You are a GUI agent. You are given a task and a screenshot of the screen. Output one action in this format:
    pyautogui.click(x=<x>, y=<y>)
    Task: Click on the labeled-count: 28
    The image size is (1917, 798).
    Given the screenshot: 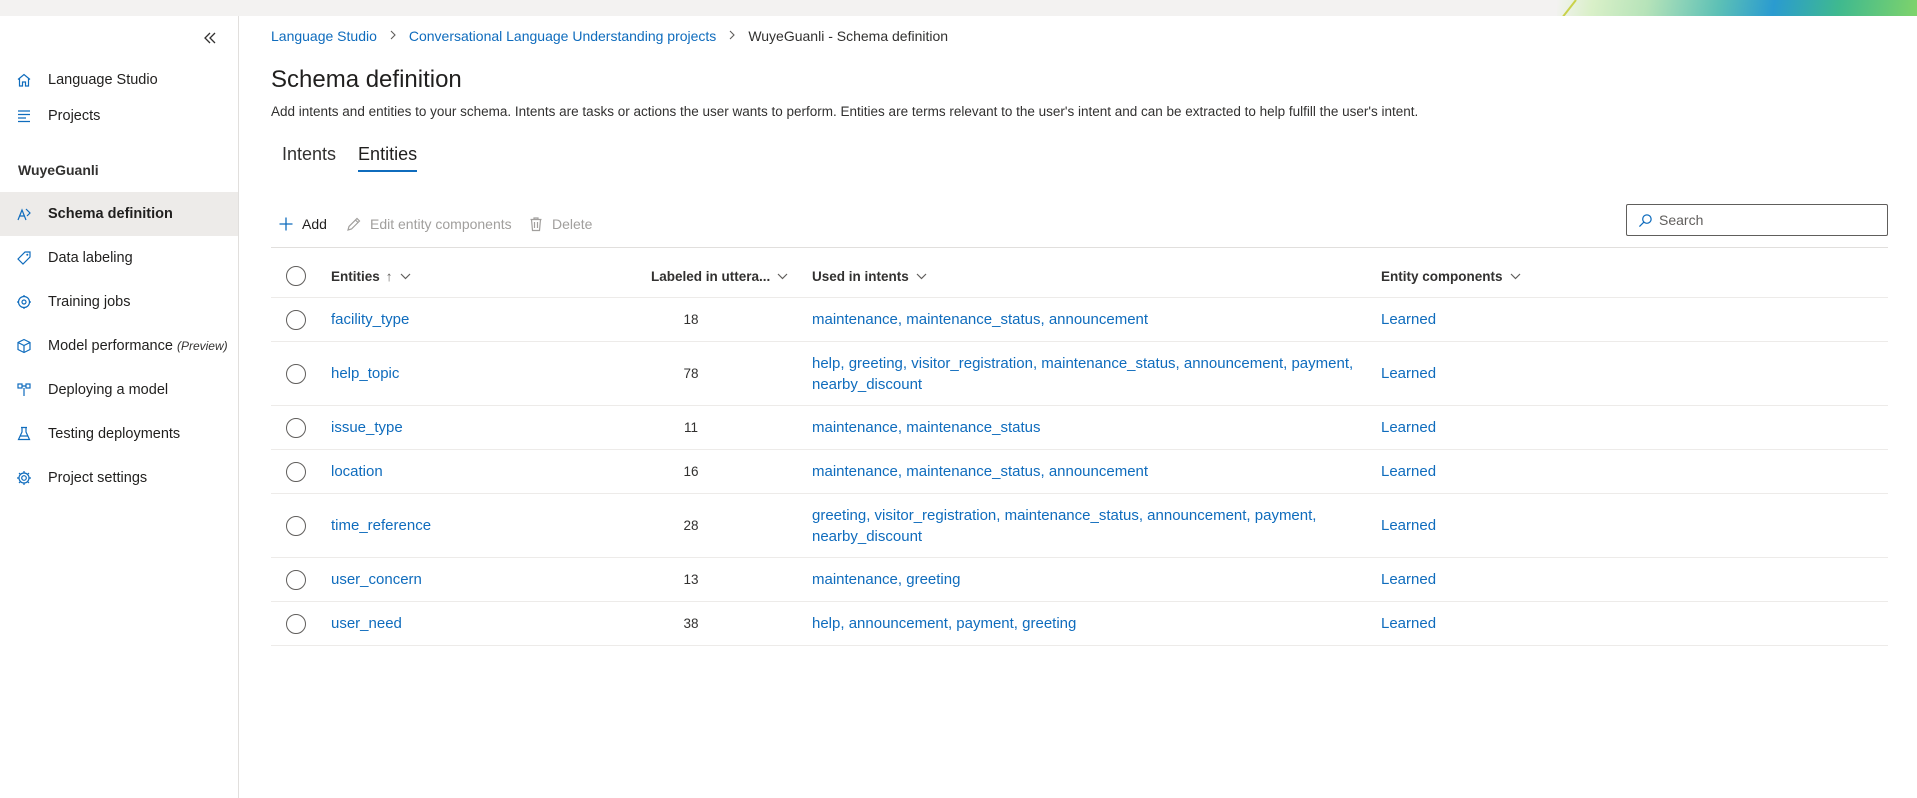 What is the action you would take?
    pyautogui.click(x=691, y=525)
    